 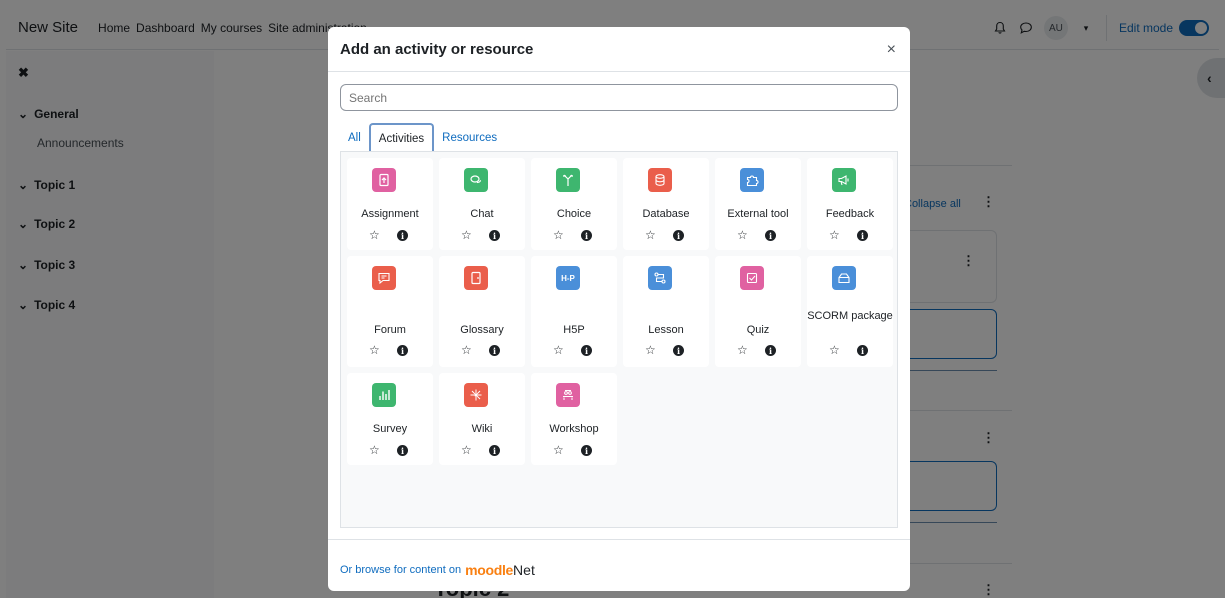 What do you see at coordinates (666, 204) in the screenshot?
I see `activity-tile-database: Database ☆ i` at bounding box center [666, 204].